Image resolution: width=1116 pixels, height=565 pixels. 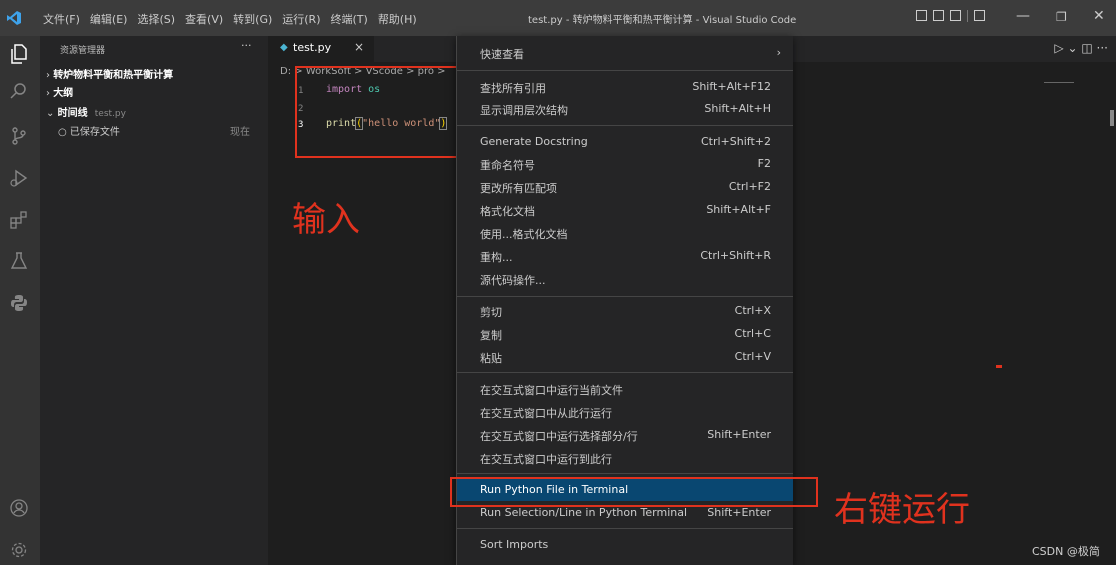 What do you see at coordinates (625, 210) in the screenshot?
I see `menu-item-format-document: 格式化文档 Shift+Alt+F` at bounding box center [625, 210].